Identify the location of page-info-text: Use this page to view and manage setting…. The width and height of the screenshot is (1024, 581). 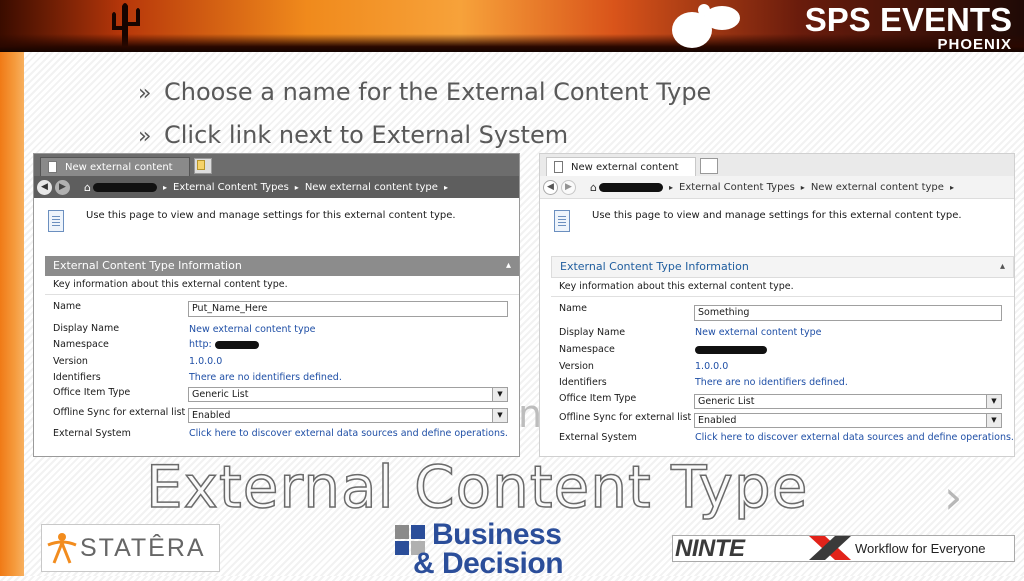
(777, 215).